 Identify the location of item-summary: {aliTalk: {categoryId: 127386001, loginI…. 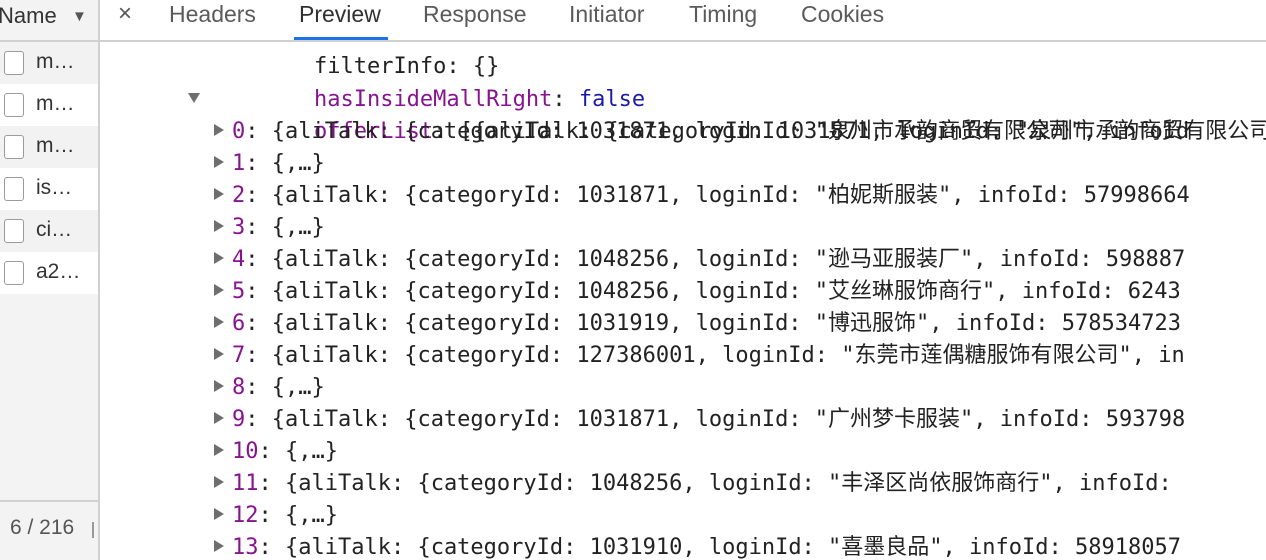
(728, 355).